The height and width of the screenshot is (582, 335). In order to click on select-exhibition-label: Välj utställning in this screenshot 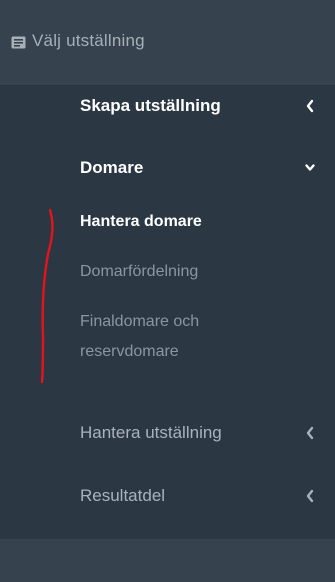, I will do `click(88, 40)`.